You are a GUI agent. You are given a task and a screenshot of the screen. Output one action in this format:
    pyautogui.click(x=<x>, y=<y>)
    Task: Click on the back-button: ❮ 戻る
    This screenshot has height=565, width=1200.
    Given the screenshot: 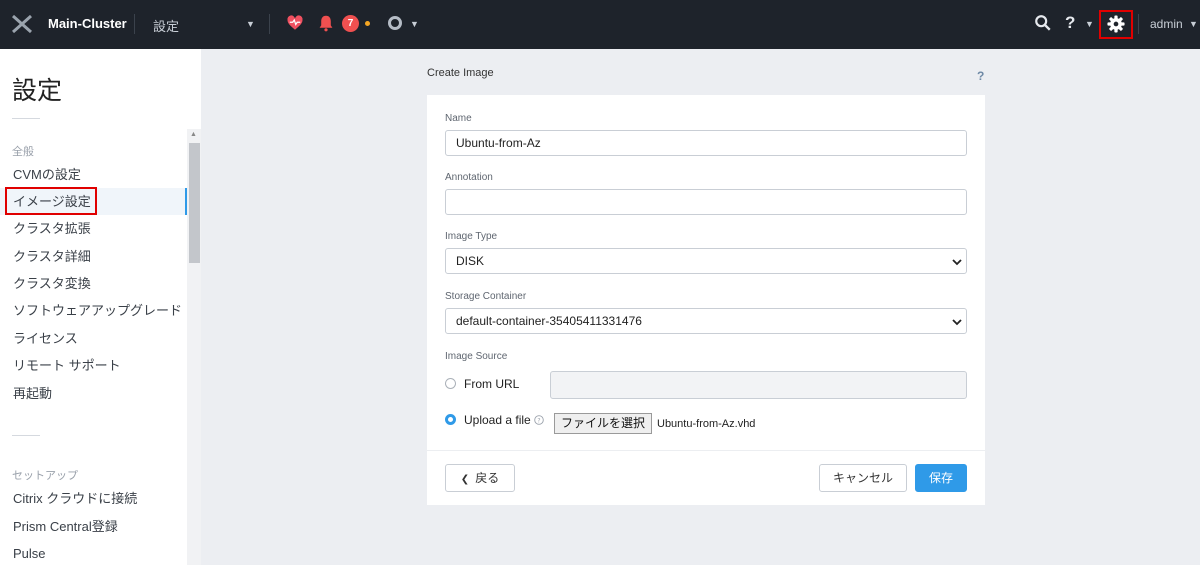 What is the action you would take?
    pyautogui.click(x=480, y=478)
    